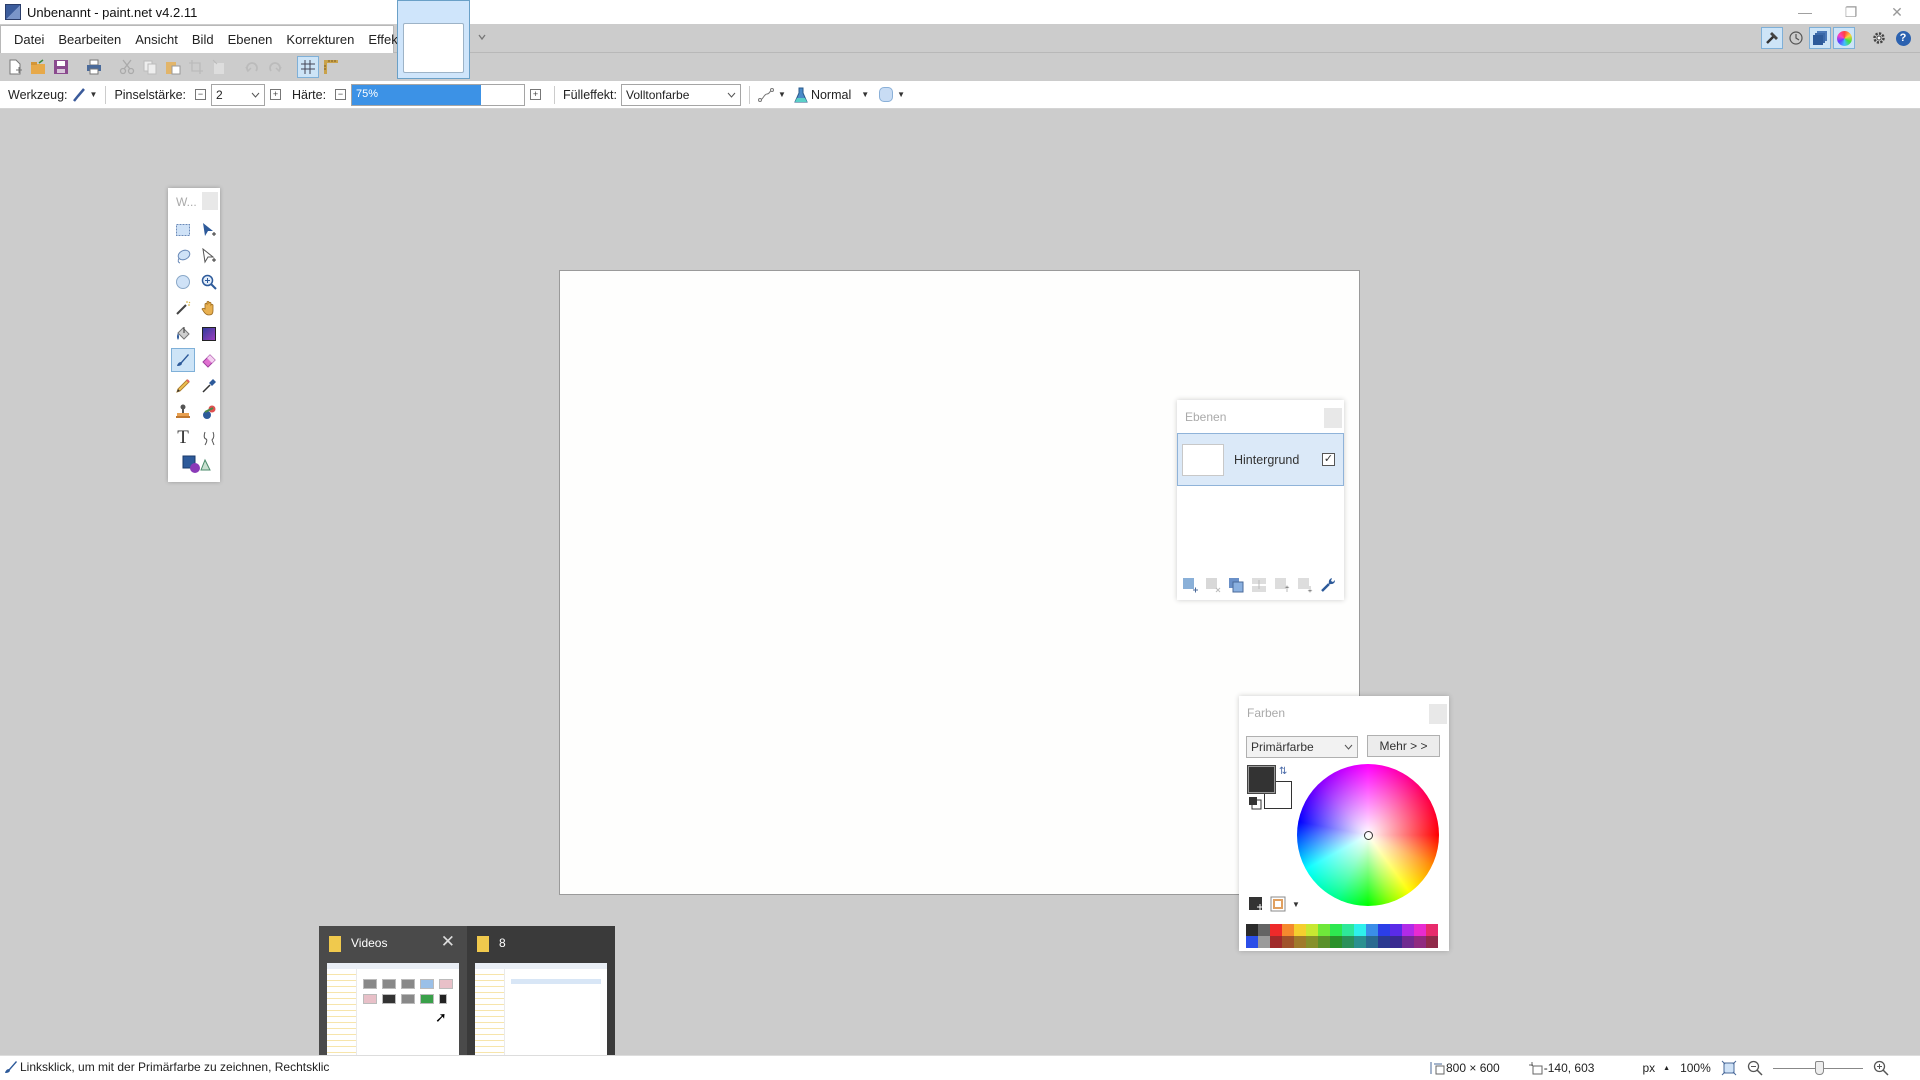 The height and width of the screenshot is (1080, 1920). I want to click on menu-bearbeiten: Bearbeiten, so click(89, 39).